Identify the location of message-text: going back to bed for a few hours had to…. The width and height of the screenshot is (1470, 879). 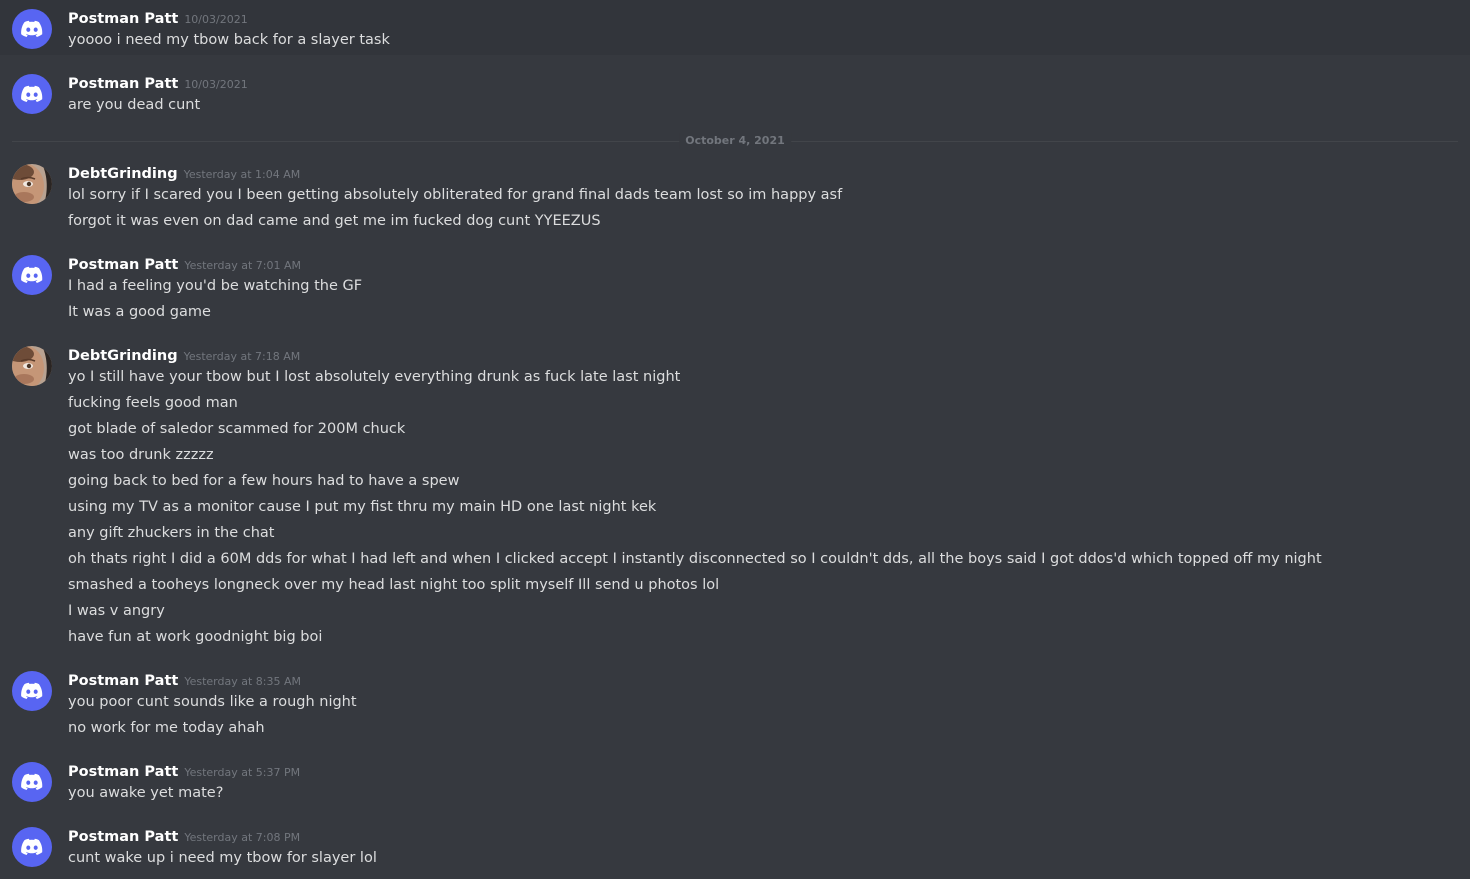
(264, 481).